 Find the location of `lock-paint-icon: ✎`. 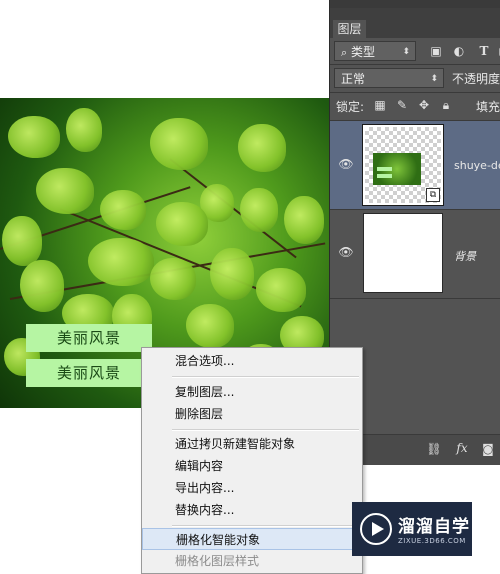

lock-paint-icon: ✎ is located at coordinates (402, 105).